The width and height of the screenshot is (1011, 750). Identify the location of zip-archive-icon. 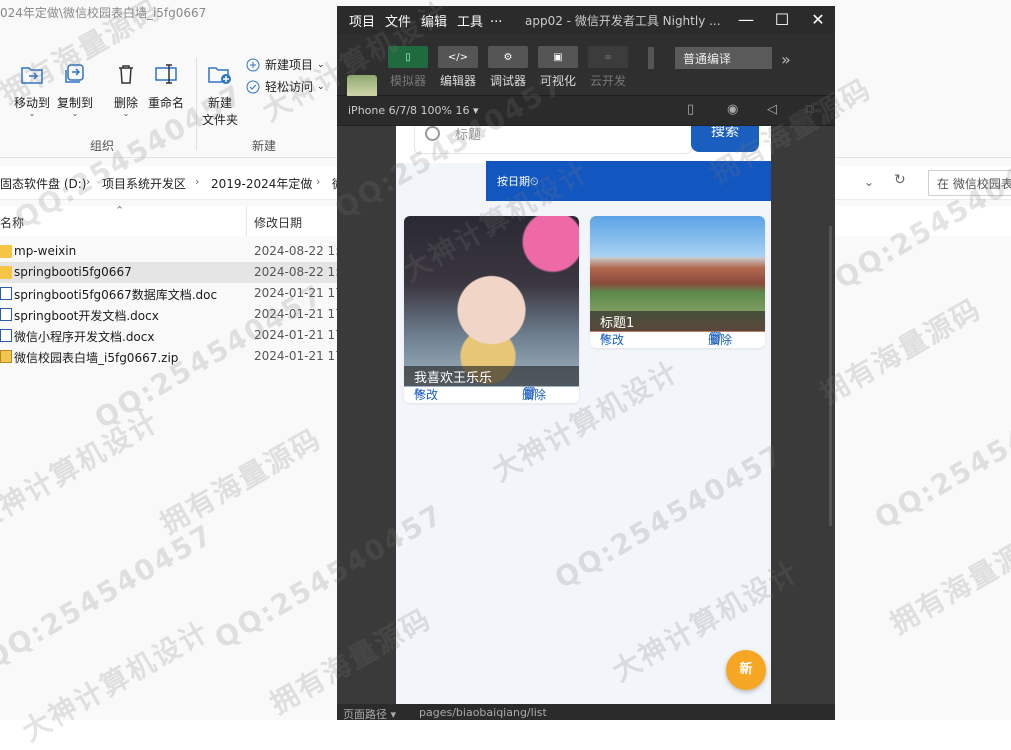
(6, 356).